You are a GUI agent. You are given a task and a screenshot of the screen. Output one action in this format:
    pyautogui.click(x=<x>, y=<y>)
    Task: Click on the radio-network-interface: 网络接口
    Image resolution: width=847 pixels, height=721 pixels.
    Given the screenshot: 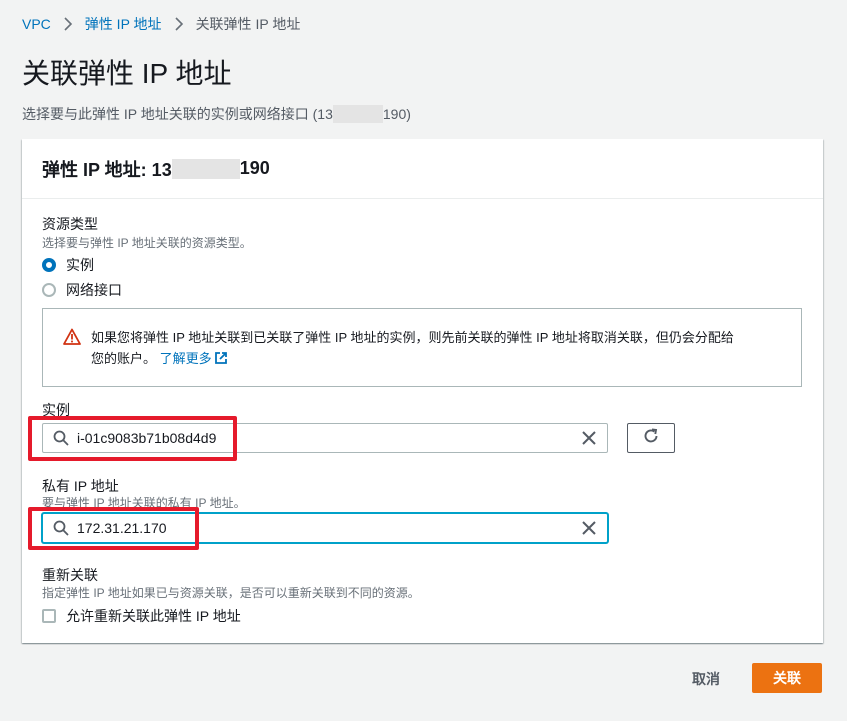 What is the action you would take?
    pyautogui.click(x=82, y=290)
    